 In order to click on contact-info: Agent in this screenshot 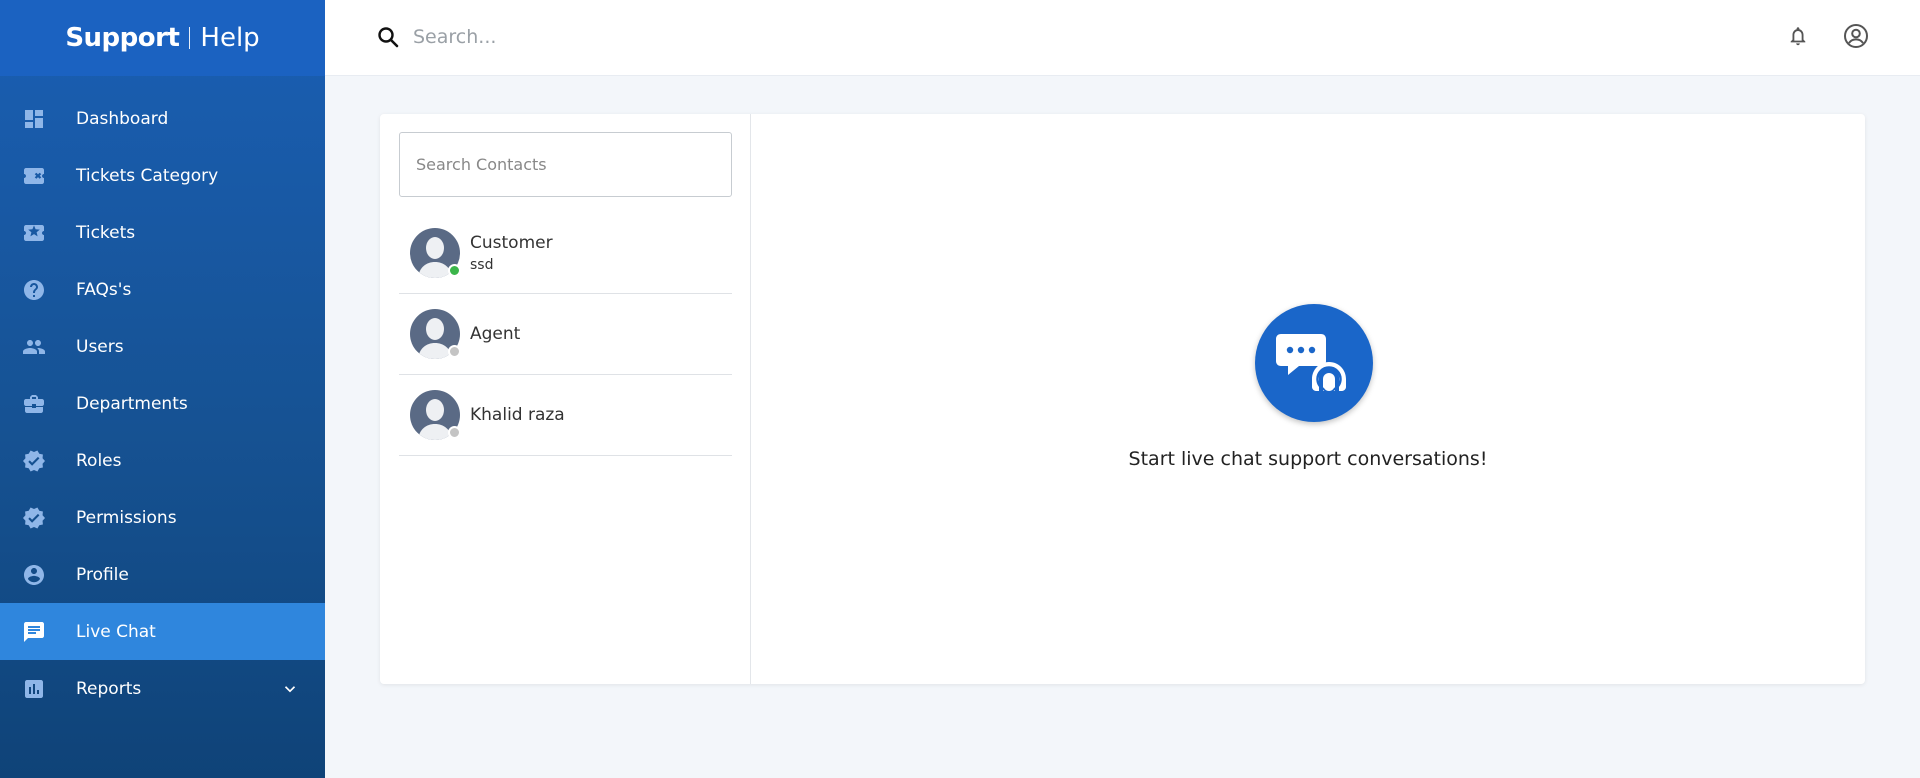, I will do `click(495, 334)`.